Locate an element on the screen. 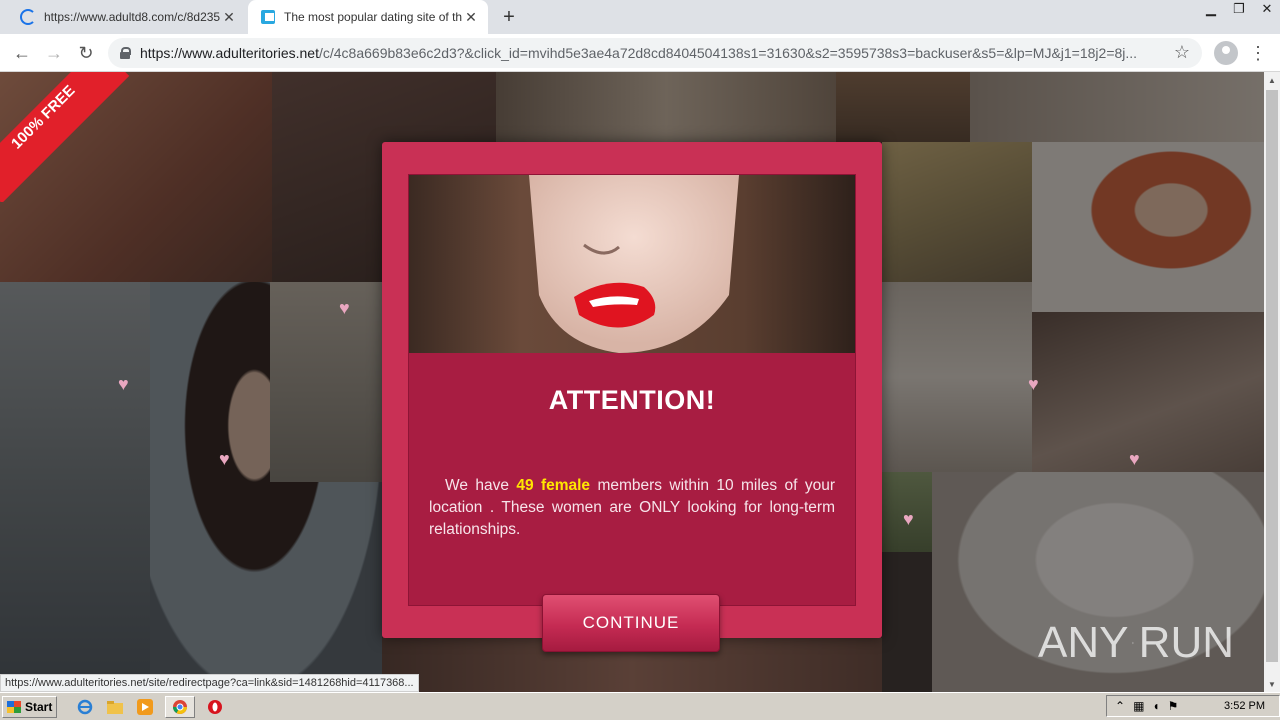 This screenshot has width=1280, height=720. anyrun-watermark: ANY RUN is located at coordinates (1136, 643).